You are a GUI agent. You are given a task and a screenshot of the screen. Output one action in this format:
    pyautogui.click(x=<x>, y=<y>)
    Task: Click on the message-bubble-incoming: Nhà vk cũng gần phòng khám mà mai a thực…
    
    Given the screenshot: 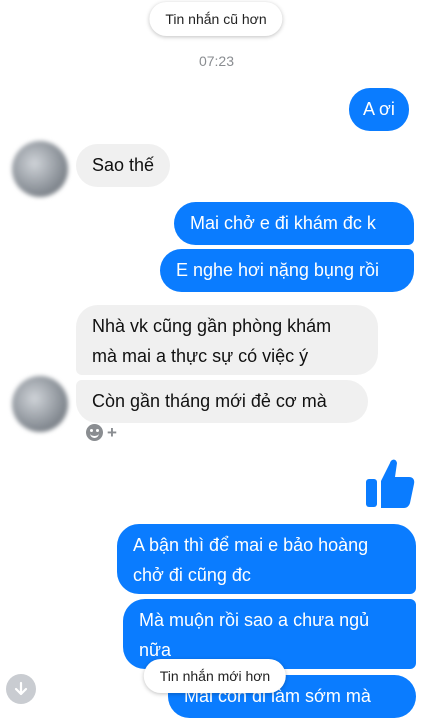 What is the action you would take?
    pyautogui.click(x=227, y=340)
    